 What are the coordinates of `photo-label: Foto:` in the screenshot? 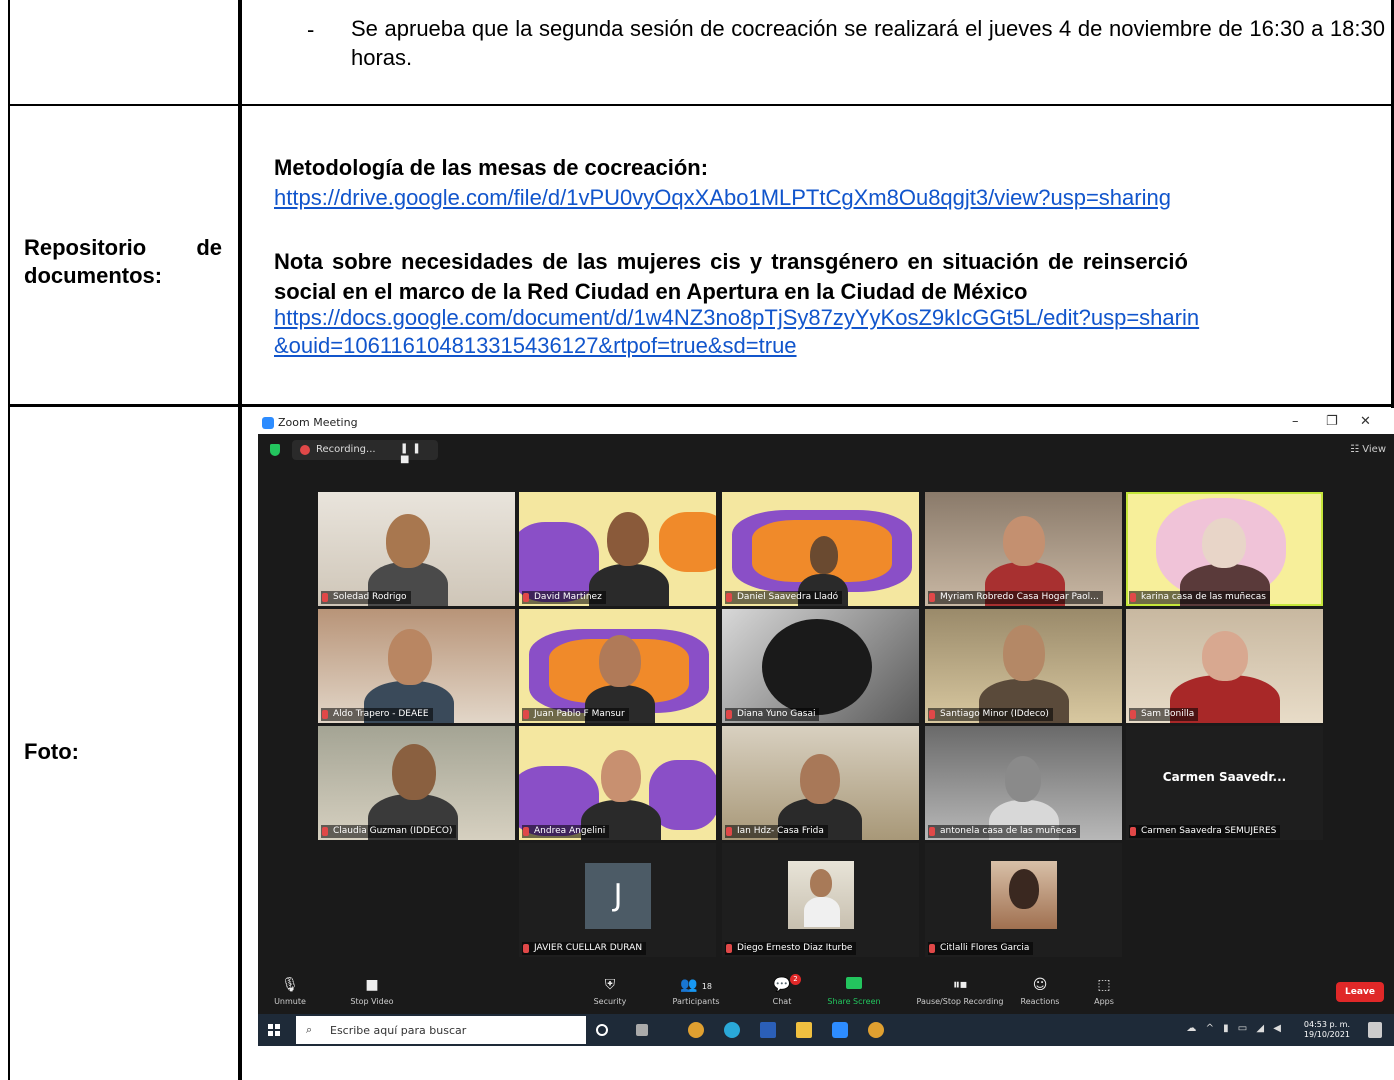 It's located at (51, 751).